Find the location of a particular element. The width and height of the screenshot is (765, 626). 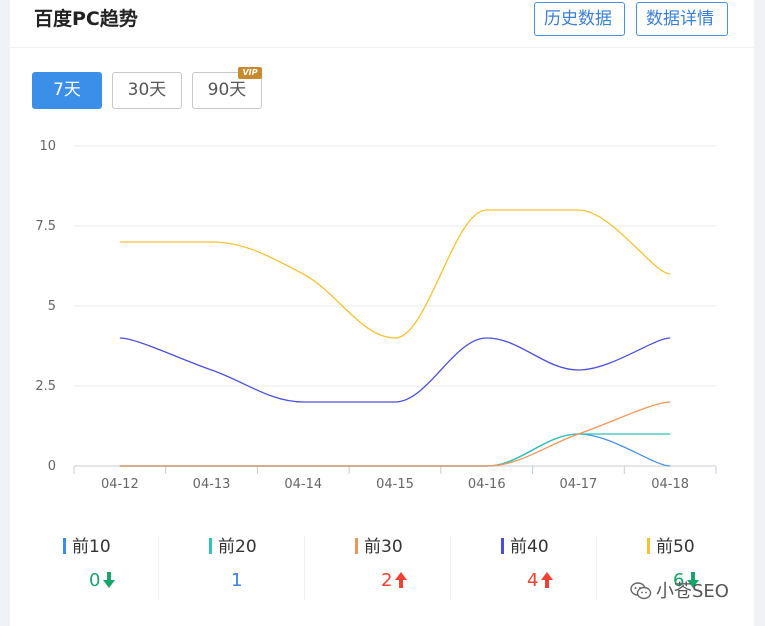

range-90-label: 90天 is located at coordinates (227, 90).